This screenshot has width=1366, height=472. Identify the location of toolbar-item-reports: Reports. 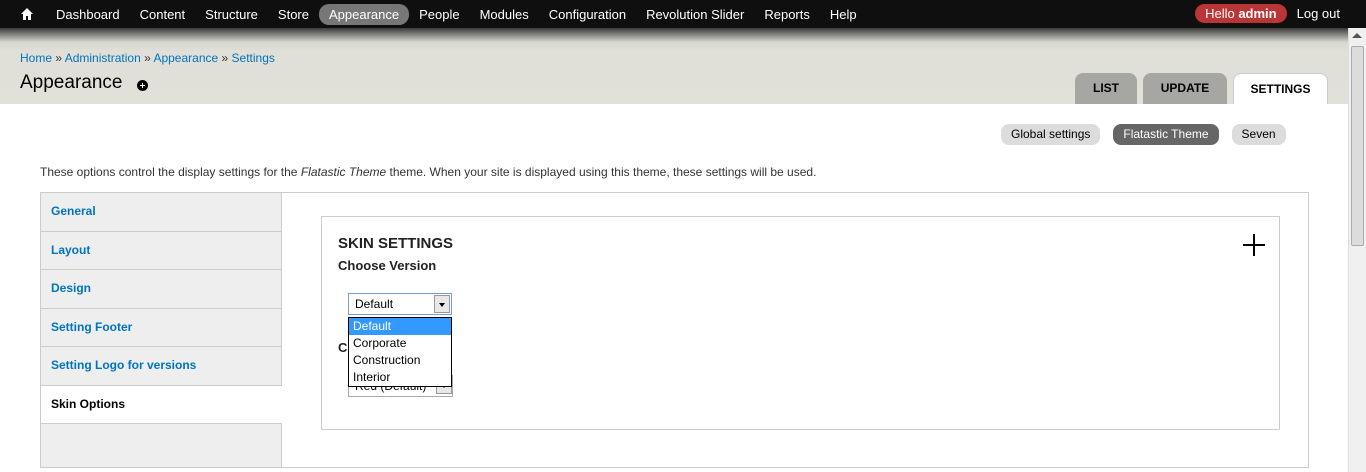
(787, 14).